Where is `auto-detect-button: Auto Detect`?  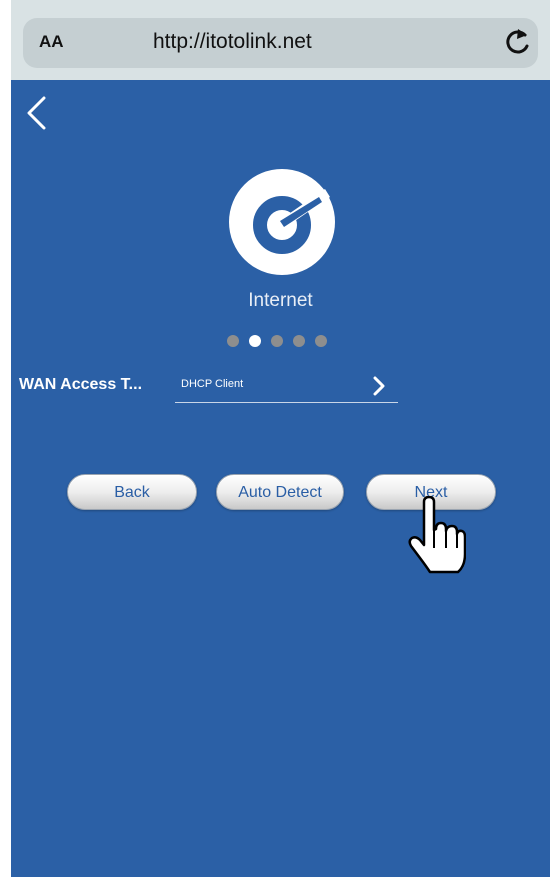
auto-detect-button: Auto Detect is located at coordinates (280, 492).